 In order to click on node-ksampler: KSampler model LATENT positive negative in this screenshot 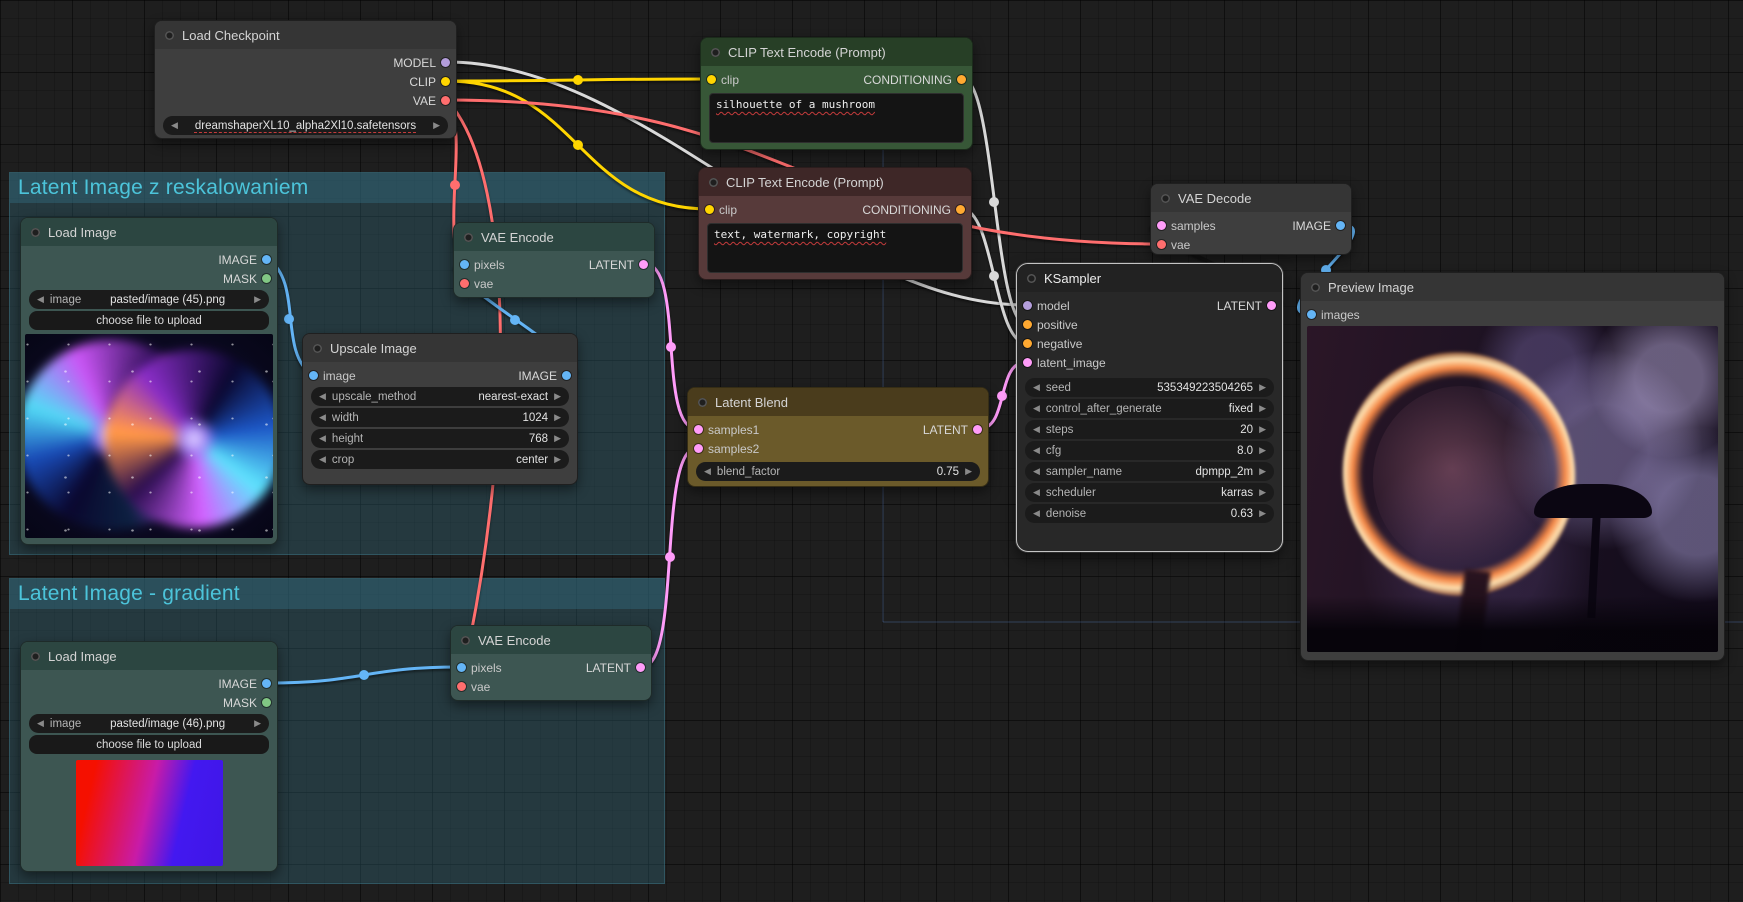, I will do `click(1149, 407)`.